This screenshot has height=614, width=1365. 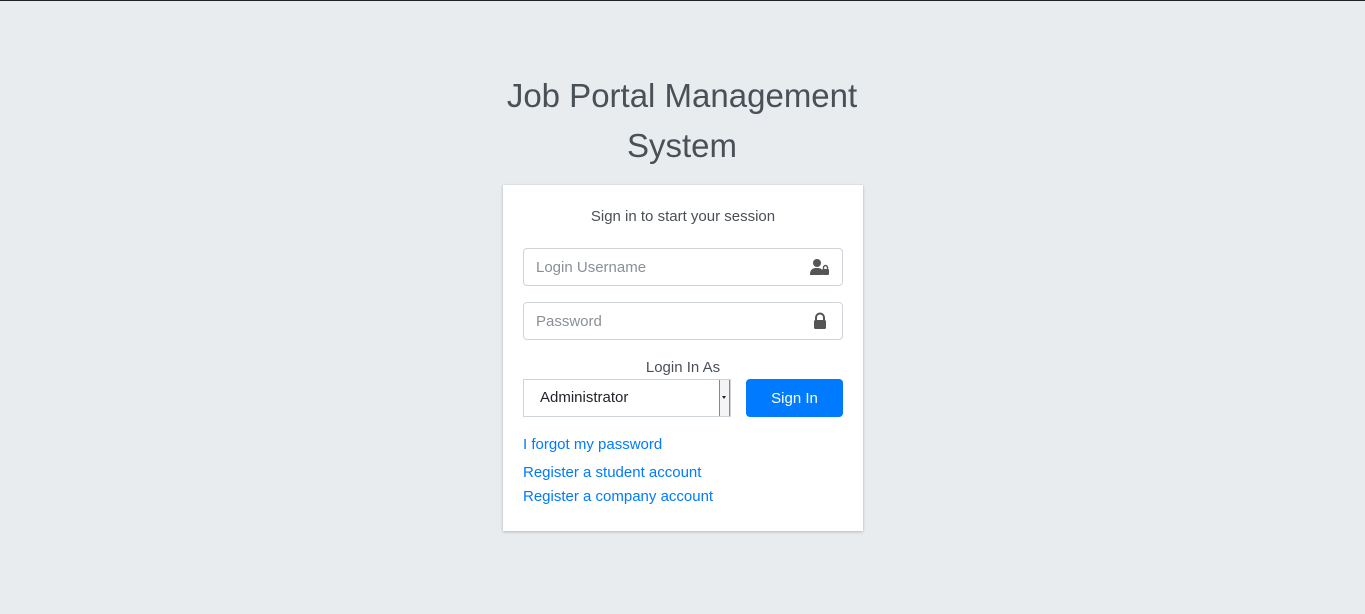 I want to click on user-lock-icon, so click(x=820, y=267).